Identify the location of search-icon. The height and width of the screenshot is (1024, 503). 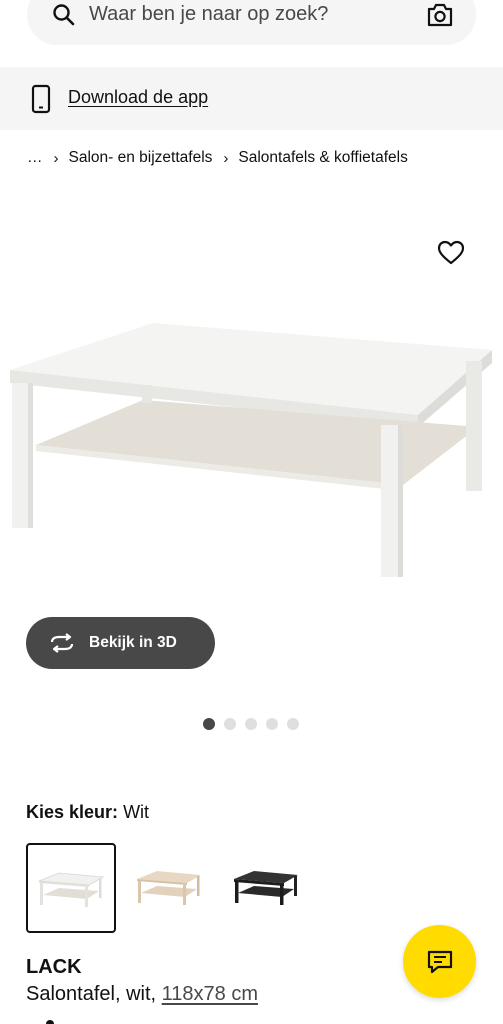
(64, 15).